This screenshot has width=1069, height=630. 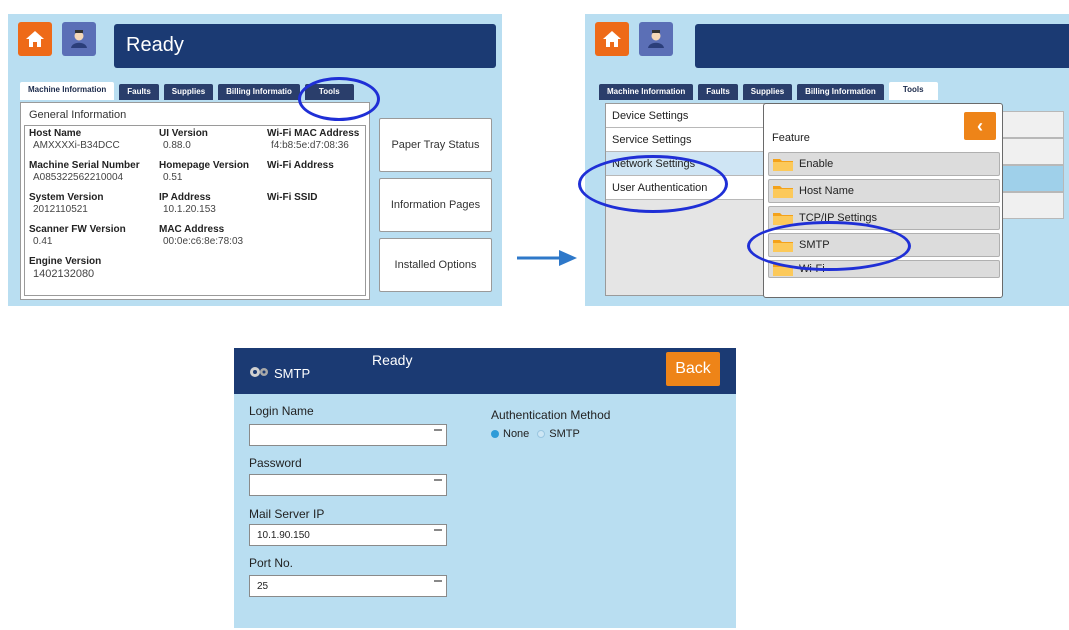 I want to click on field-value: 0.41, so click(x=43, y=241).